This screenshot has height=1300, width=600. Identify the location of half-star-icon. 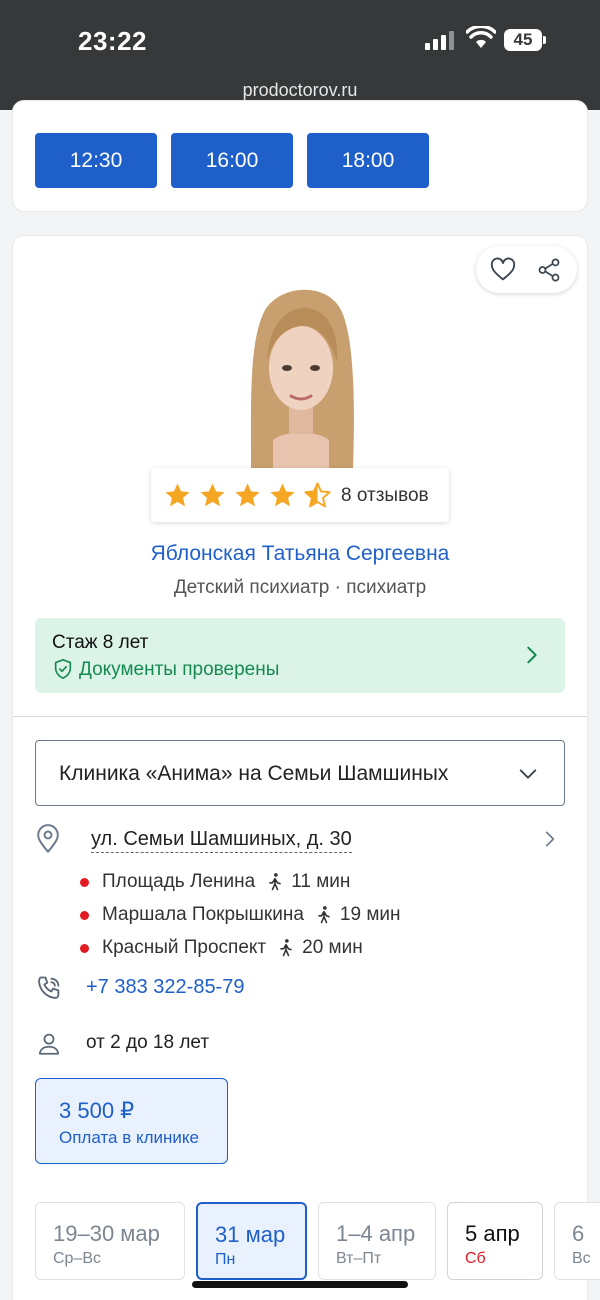
(317, 495).